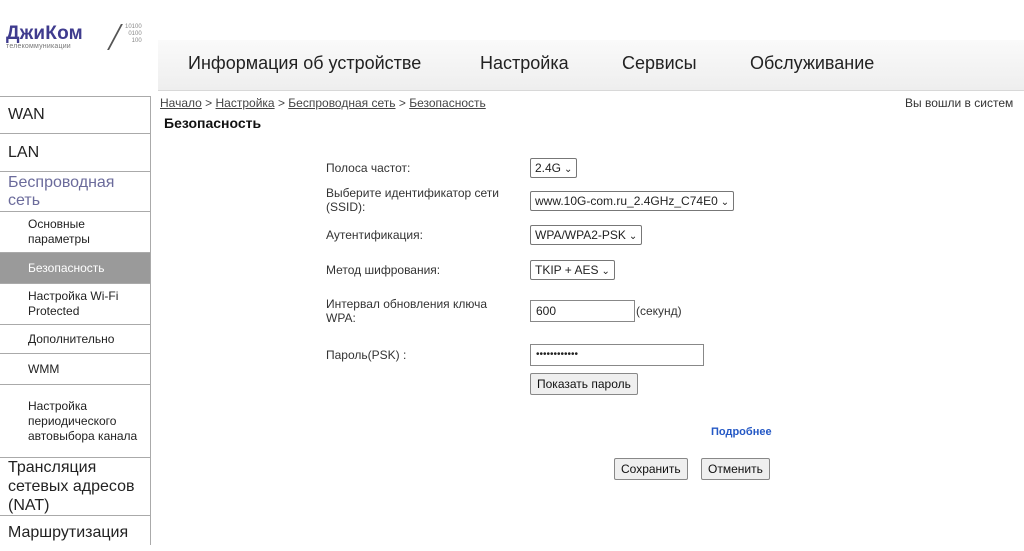 The image size is (1024, 551). I want to click on sidebar-item-advanced: Дополнительно, so click(75, 338).